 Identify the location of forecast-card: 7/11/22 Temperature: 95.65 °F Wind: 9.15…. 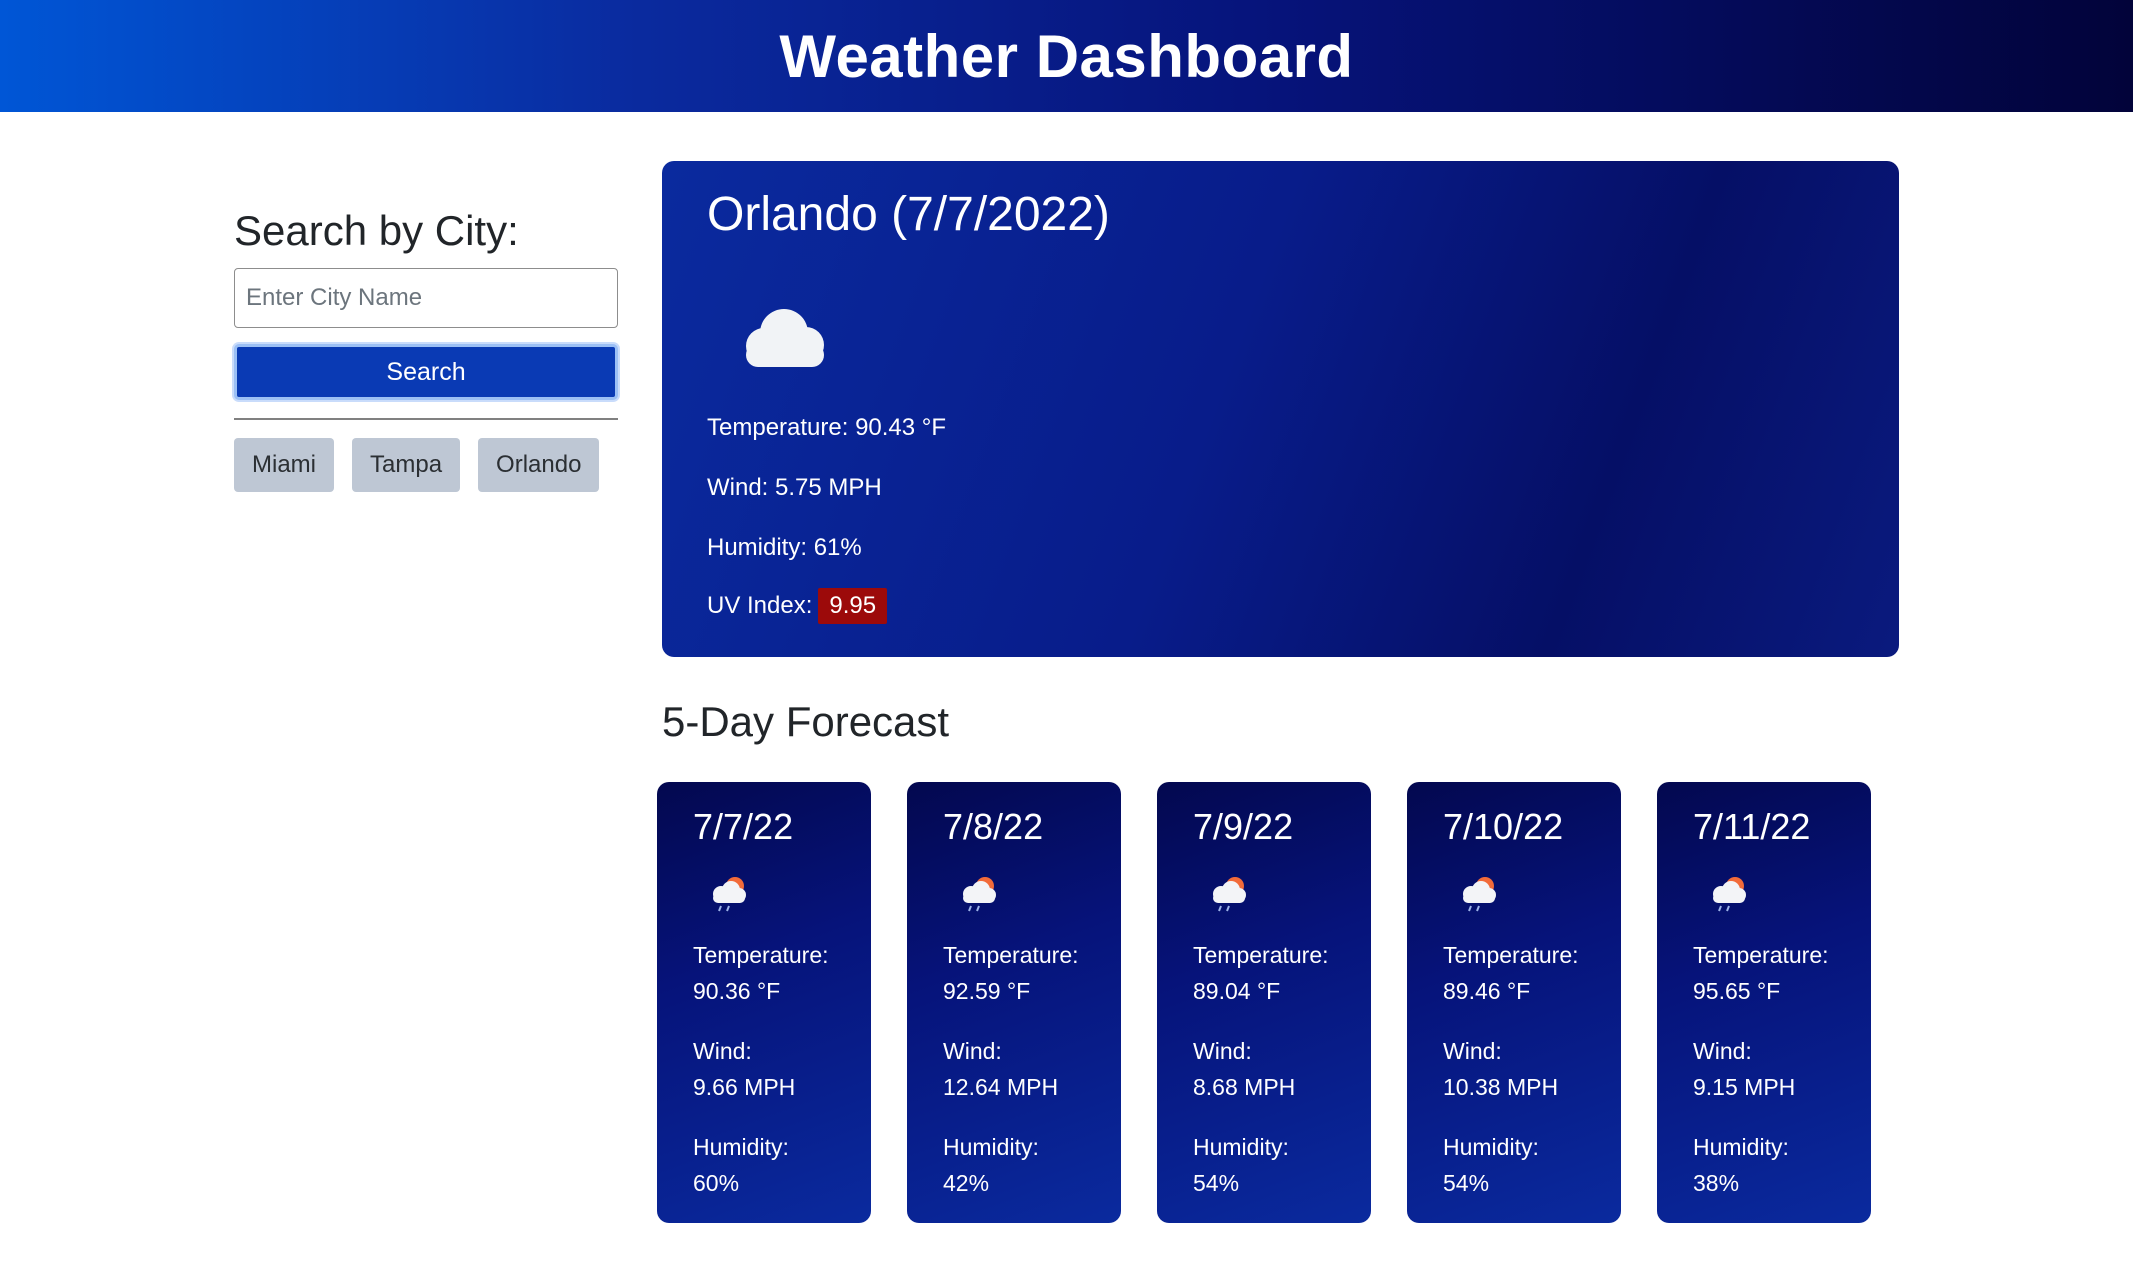
(1764, 1002).